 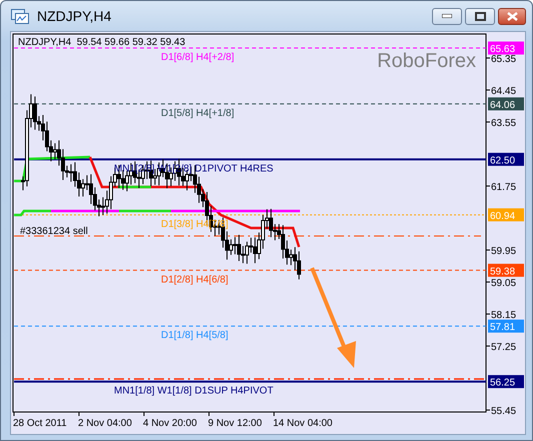 I want to click on level-label: D1[1/8] H4[5/8], so click(x=194, y=336).